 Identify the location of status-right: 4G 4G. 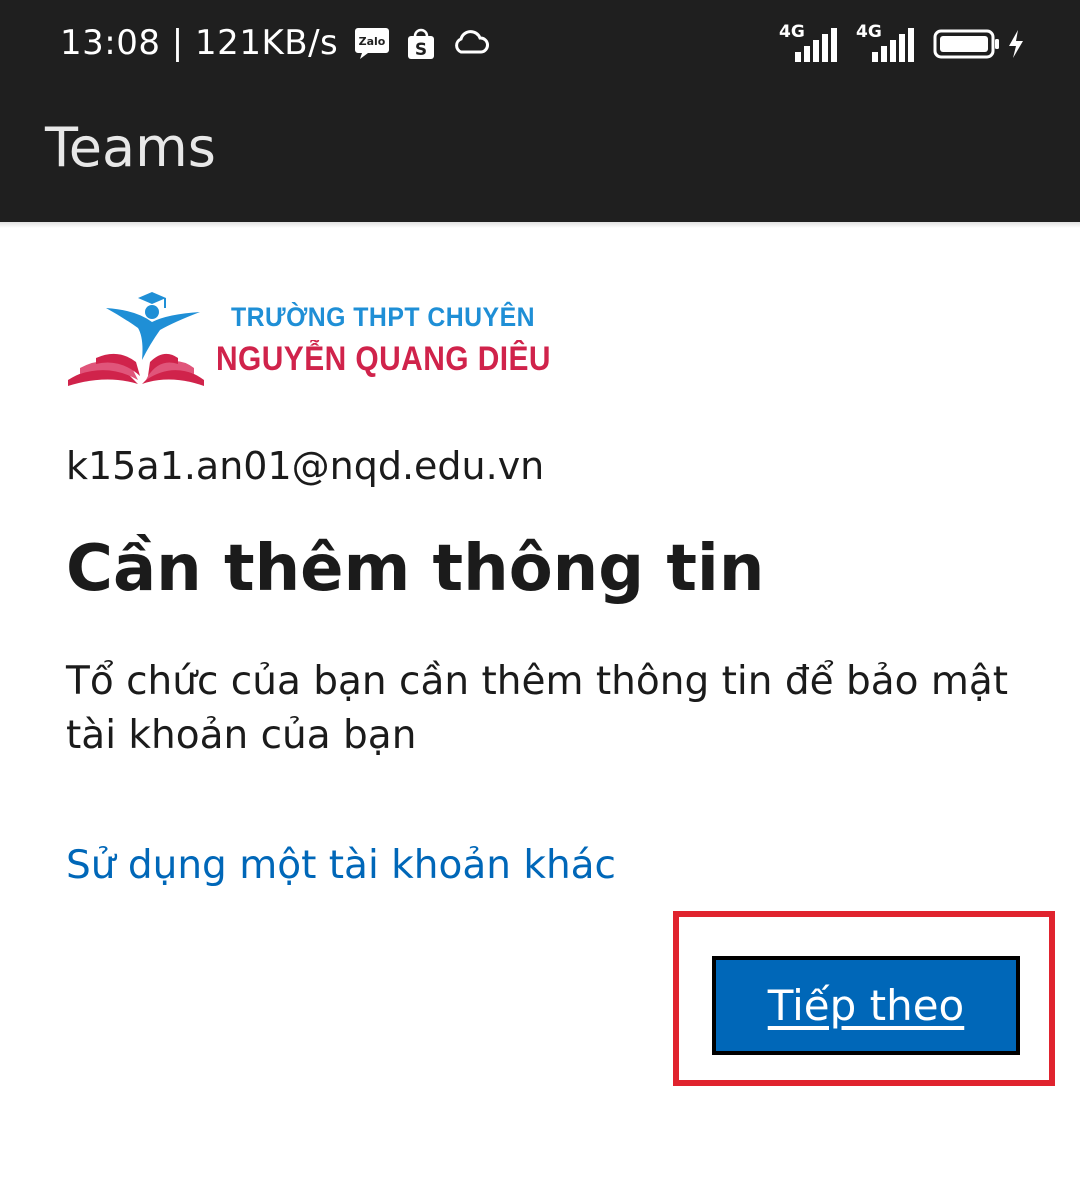
(902, 42).